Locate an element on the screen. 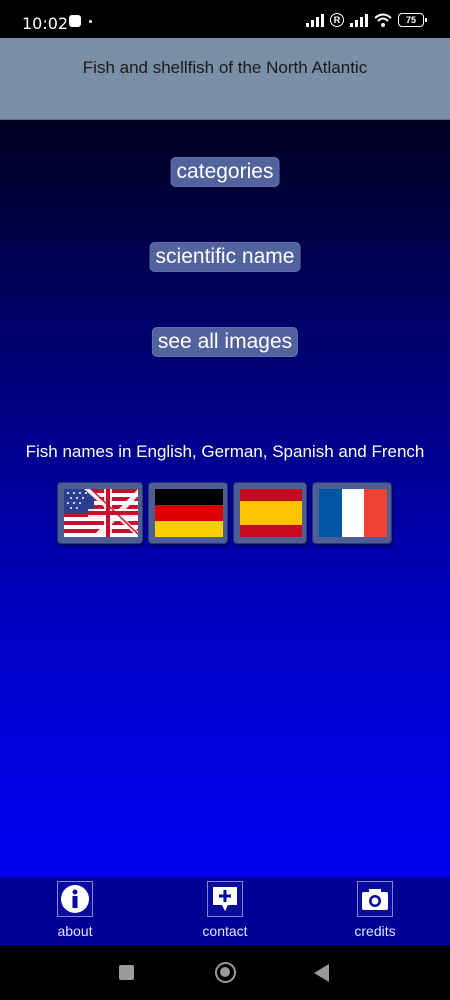 This screenshot has height=1000, width=450. status-icons: R 75 is located at coordinates (366, 20).